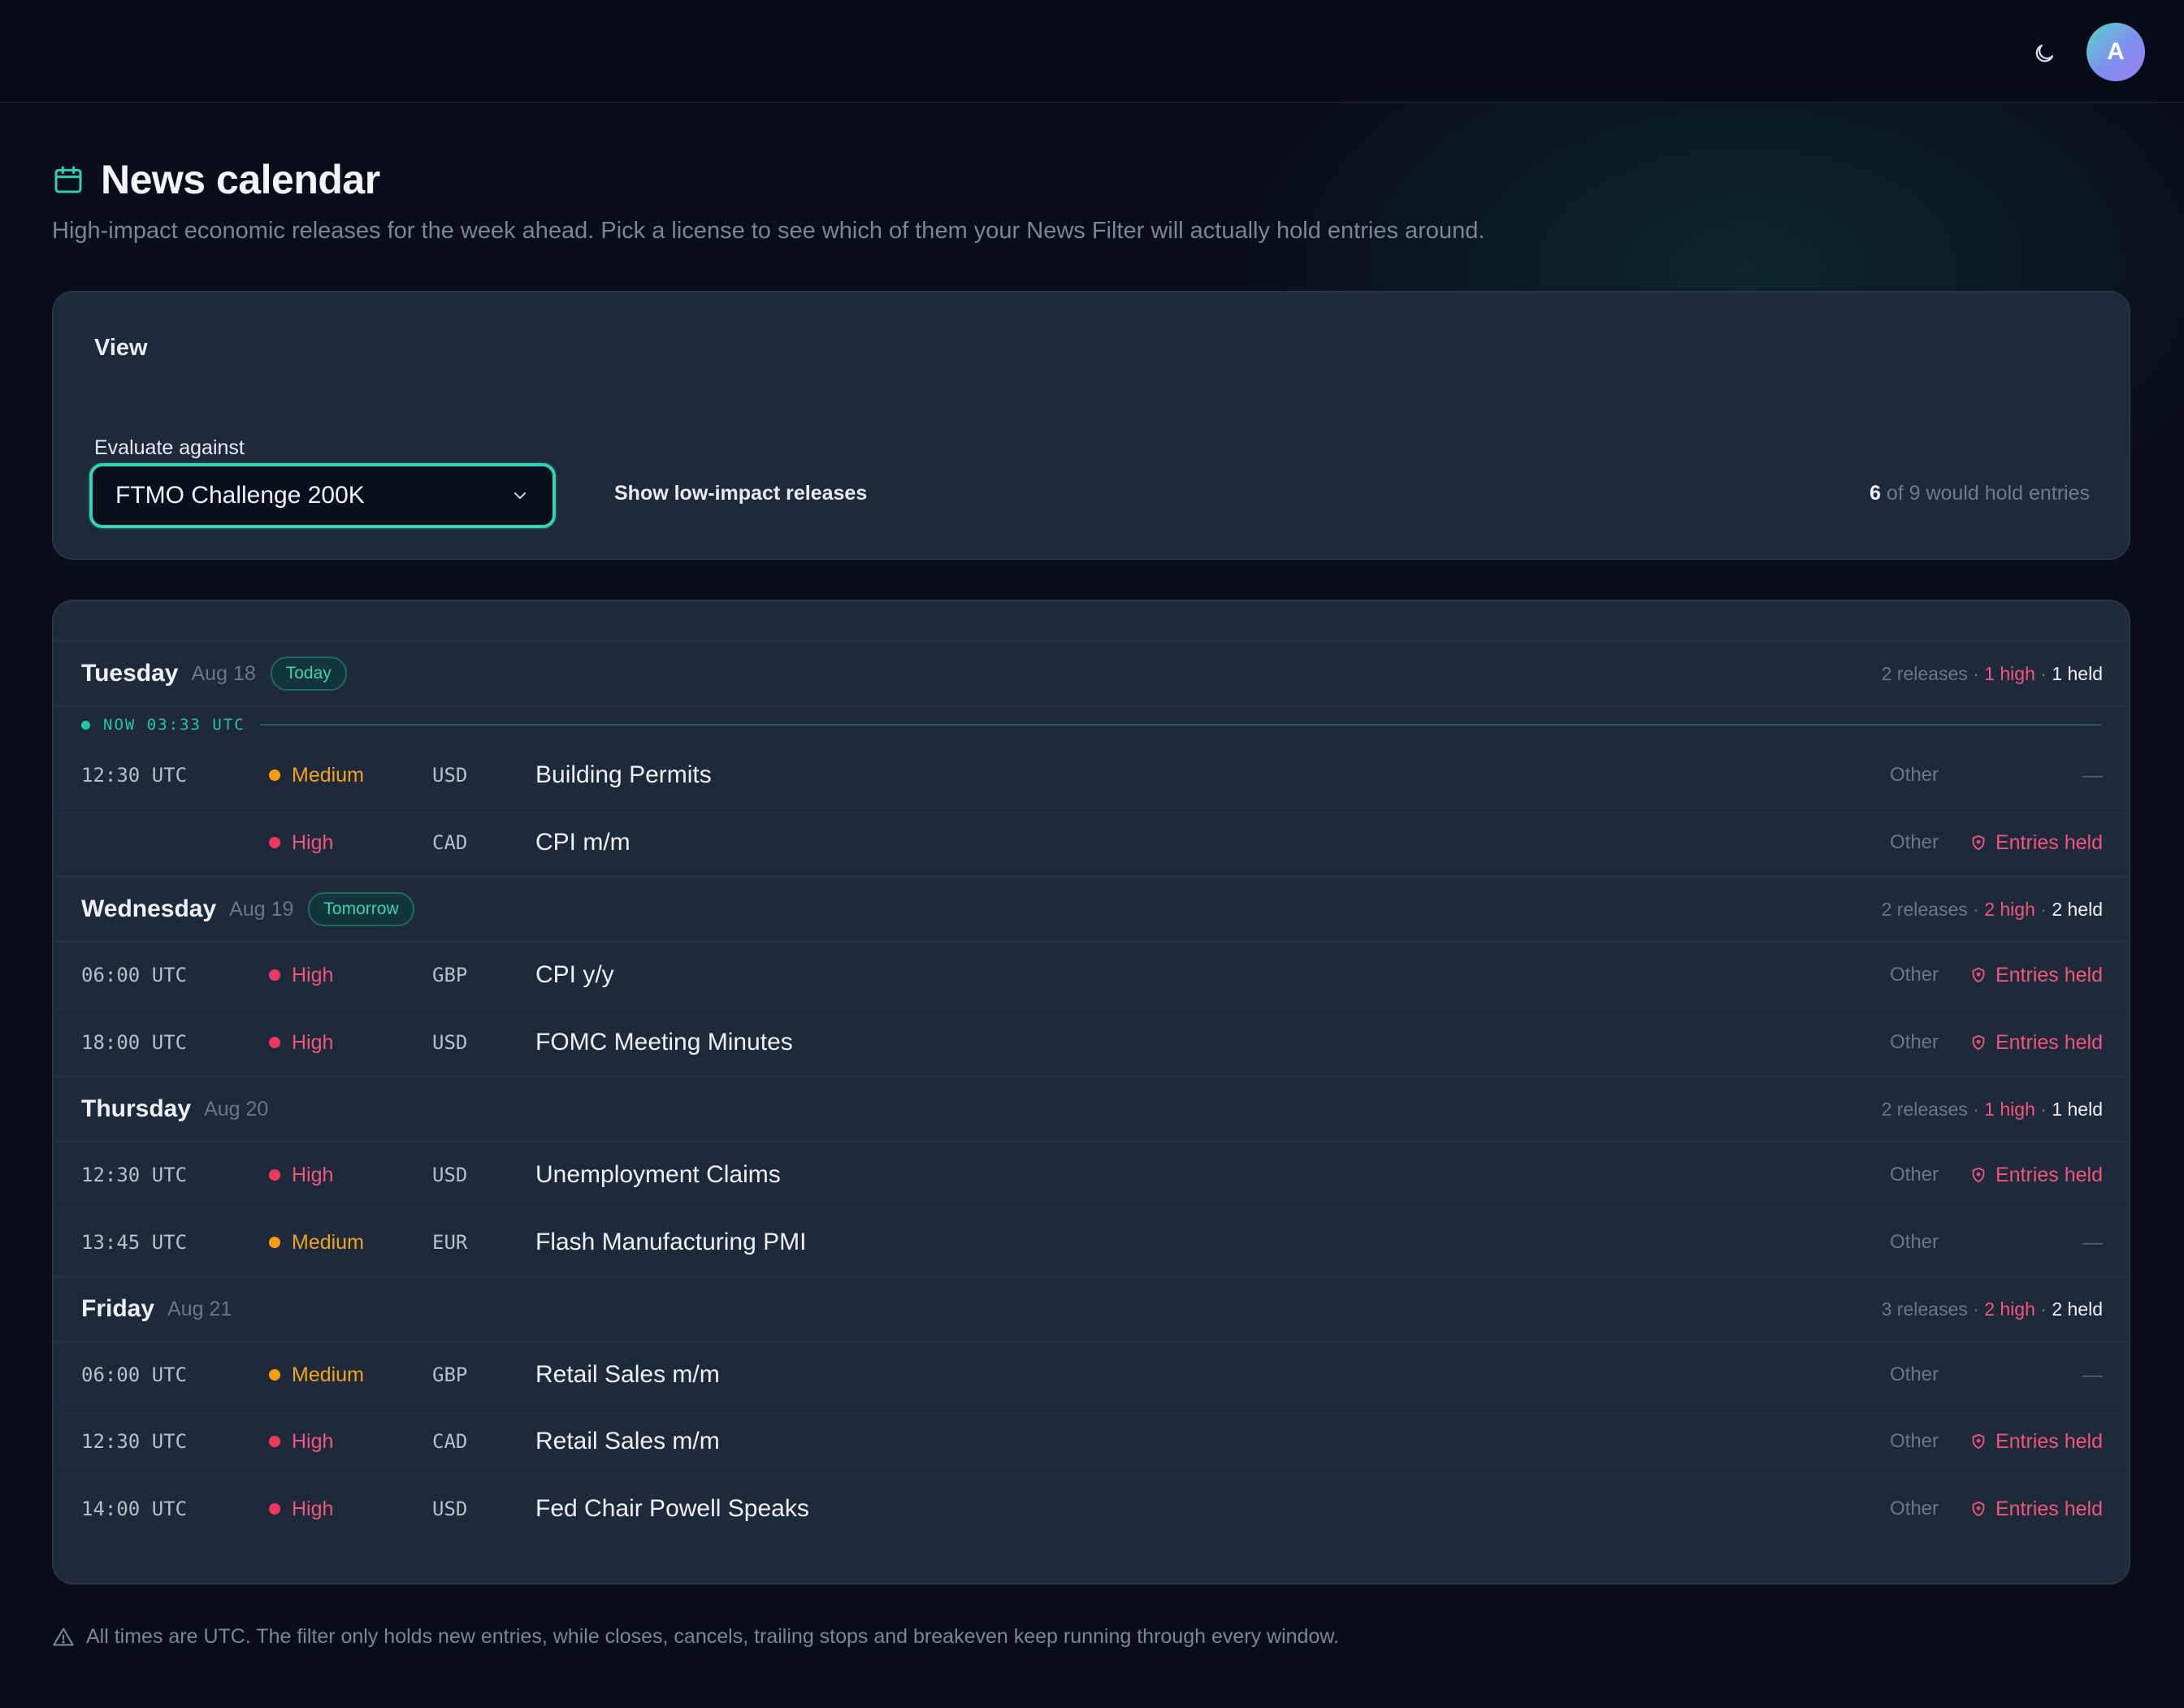  What do you see at coordinates (1875, 493) in the screenshot?
I see `hold-summary-count: 6` at bounding box center [1875, 493].